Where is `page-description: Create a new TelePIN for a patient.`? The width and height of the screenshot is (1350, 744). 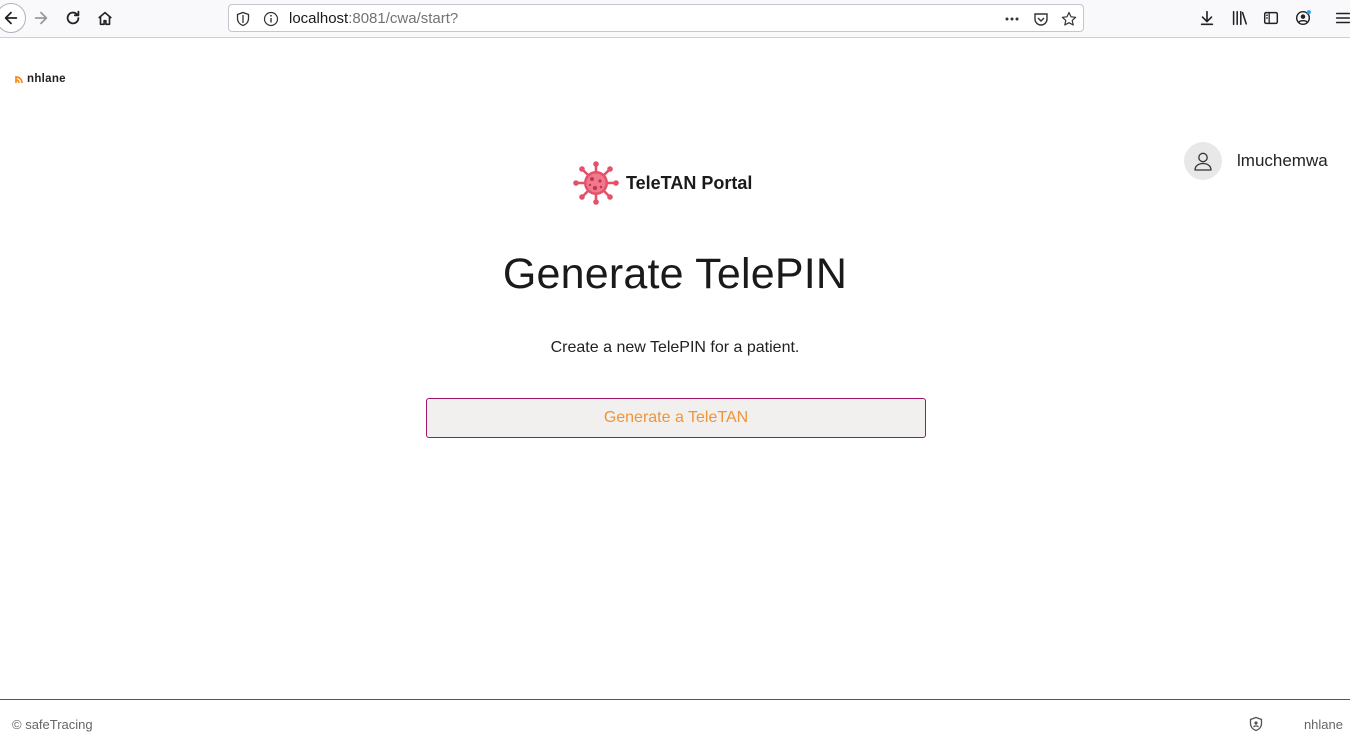
page-description: Create a new TelePIN for a patient. is located at coordinates (675, 347).